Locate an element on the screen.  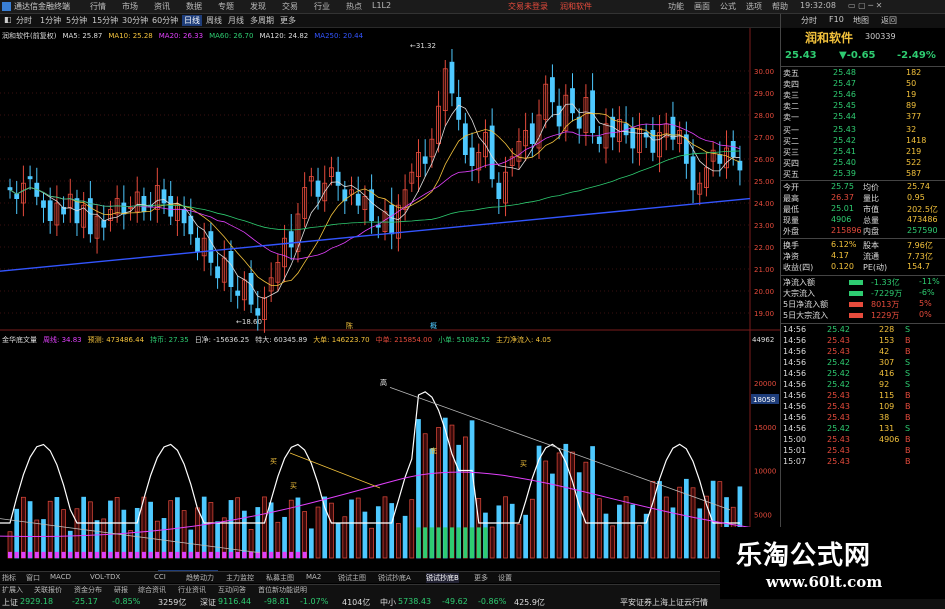
menu-jiaoyi: 交易 is located at coordinates (290, 6).